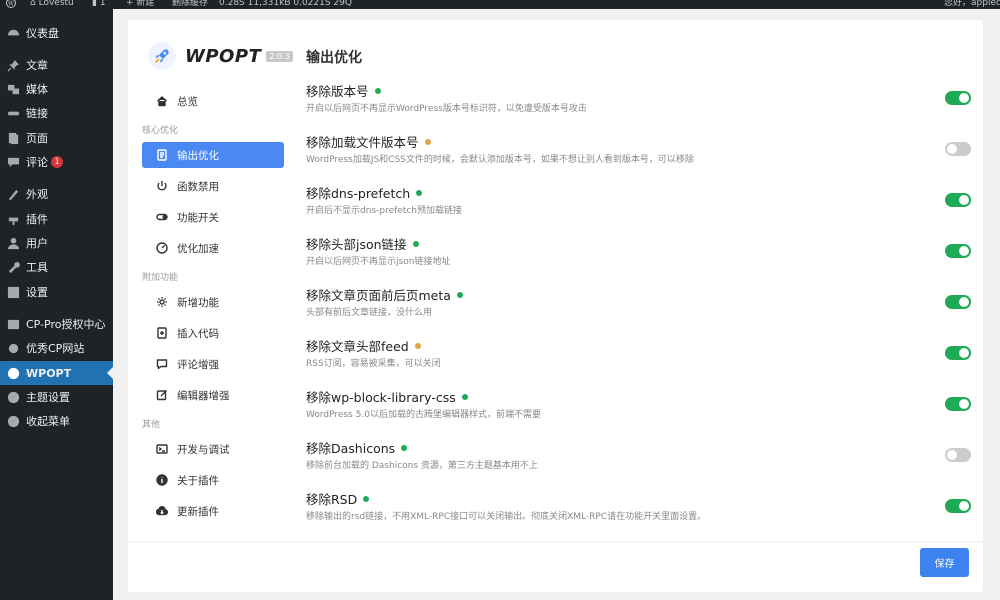 The height and width of the screenshot is (600, 1000). Describe the element at coordinates (638, 357) in the screenshot. I see `option-row: 移除文章头部feed RSS订阅，容易被采集，可以关闭` at that location.